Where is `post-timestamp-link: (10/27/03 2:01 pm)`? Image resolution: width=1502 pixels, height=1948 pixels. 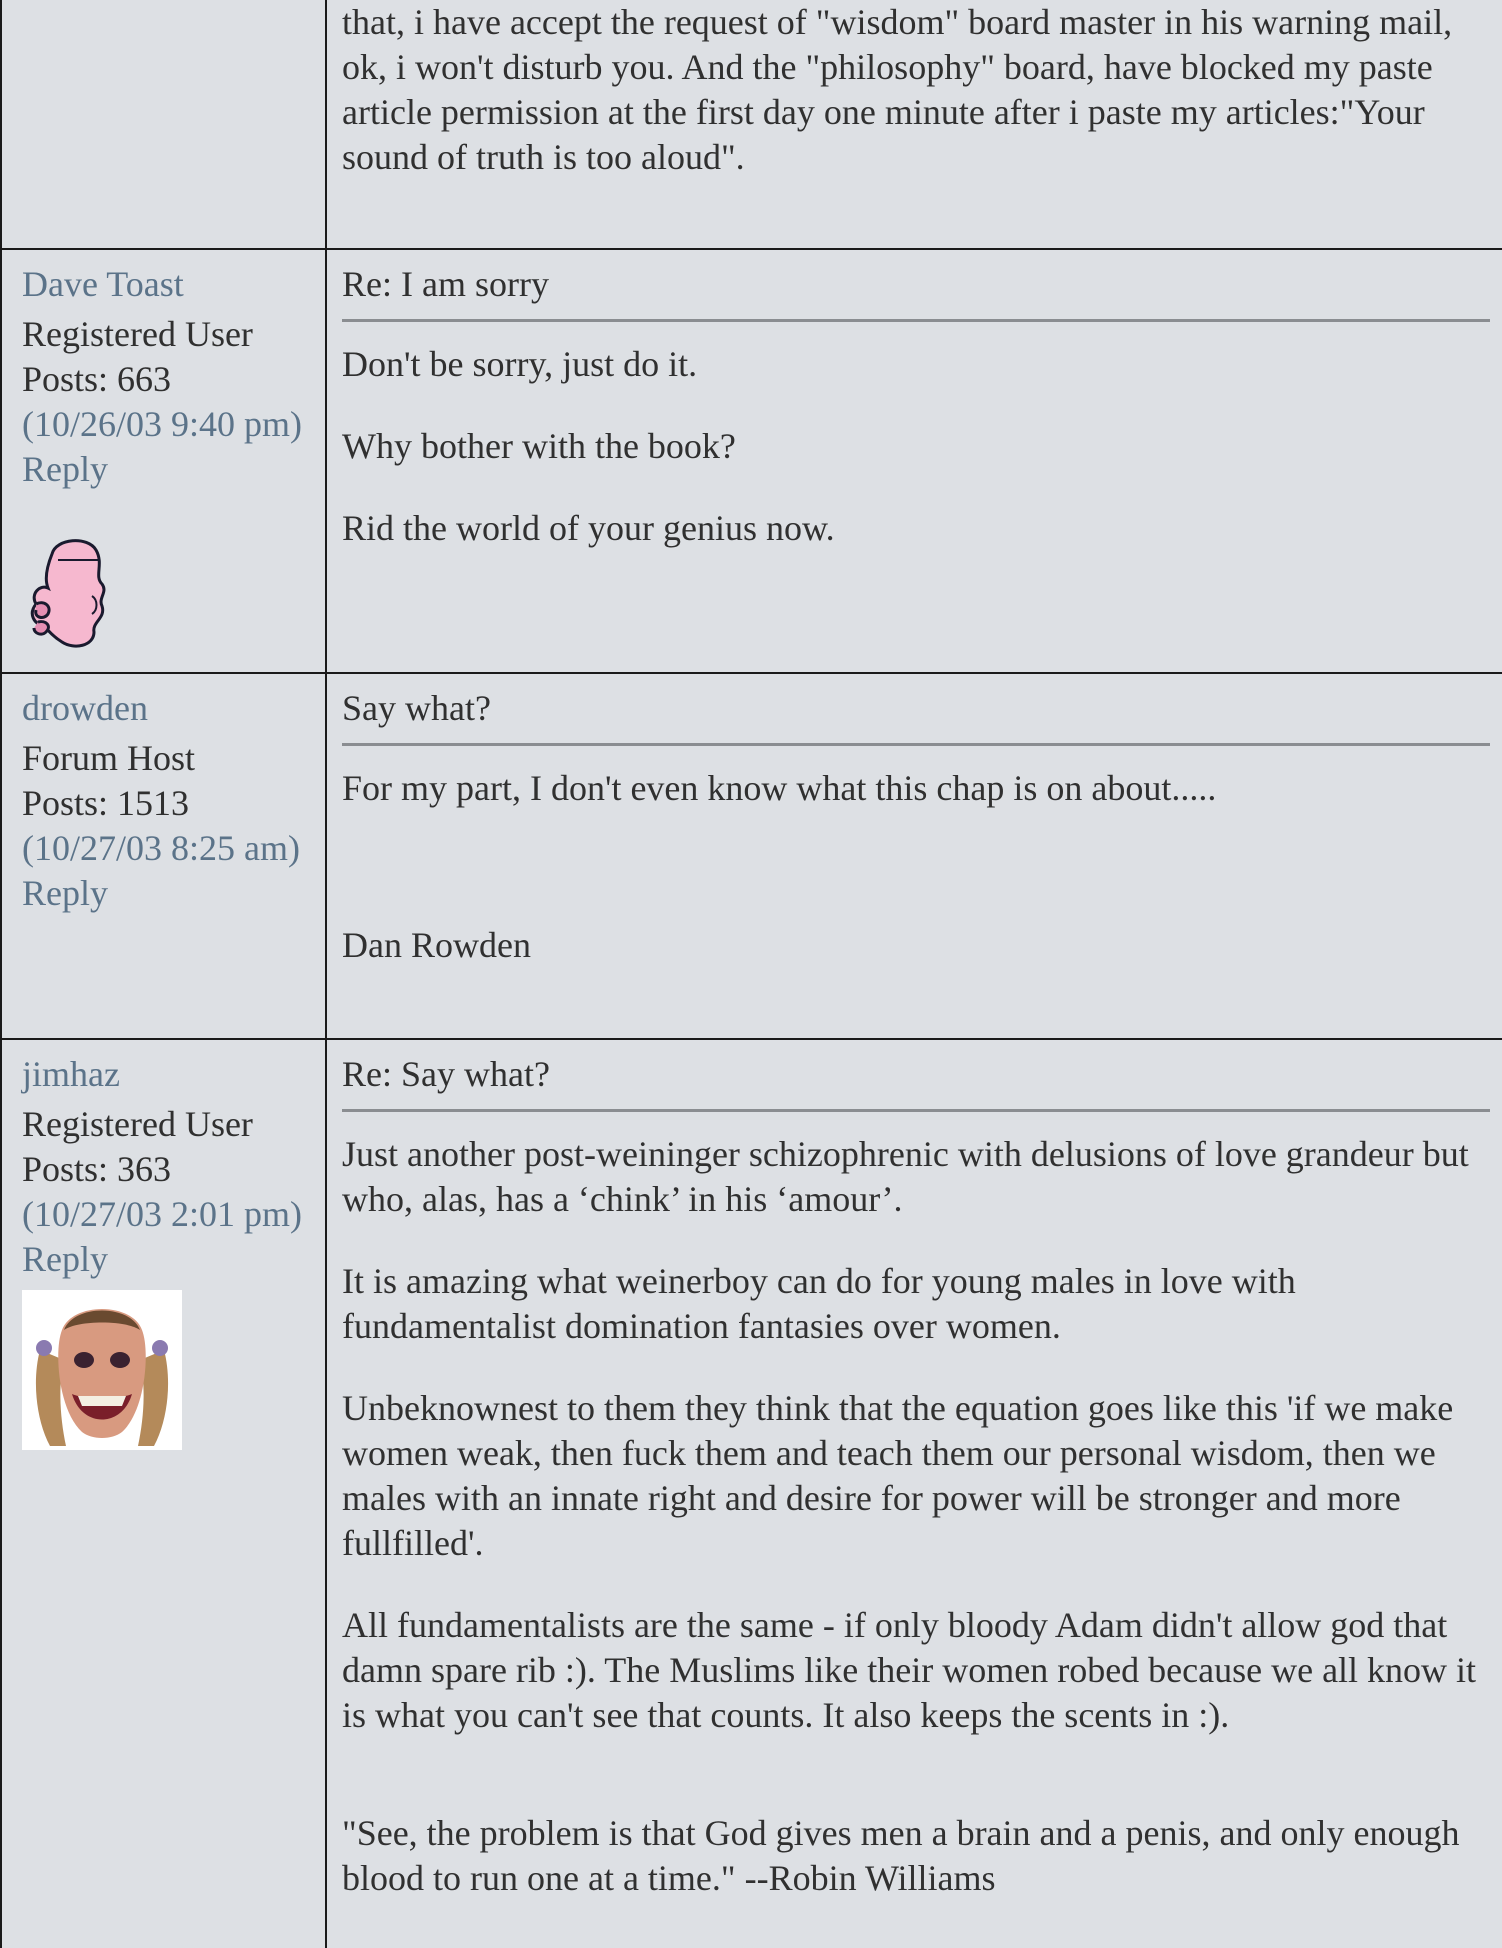
post-timestamp-link: (10/27/03 2:01 pm) is located at coordinates (173, 1214).